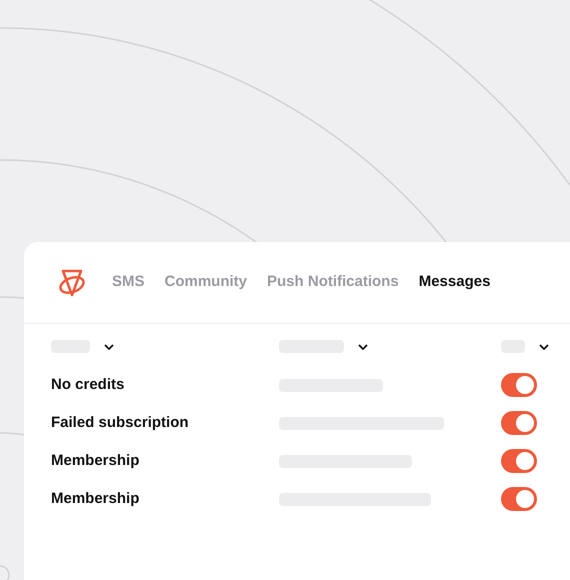 The height and width of the screenshot is (580, 570). I want to click on tab: Messages, so click(454, 282).